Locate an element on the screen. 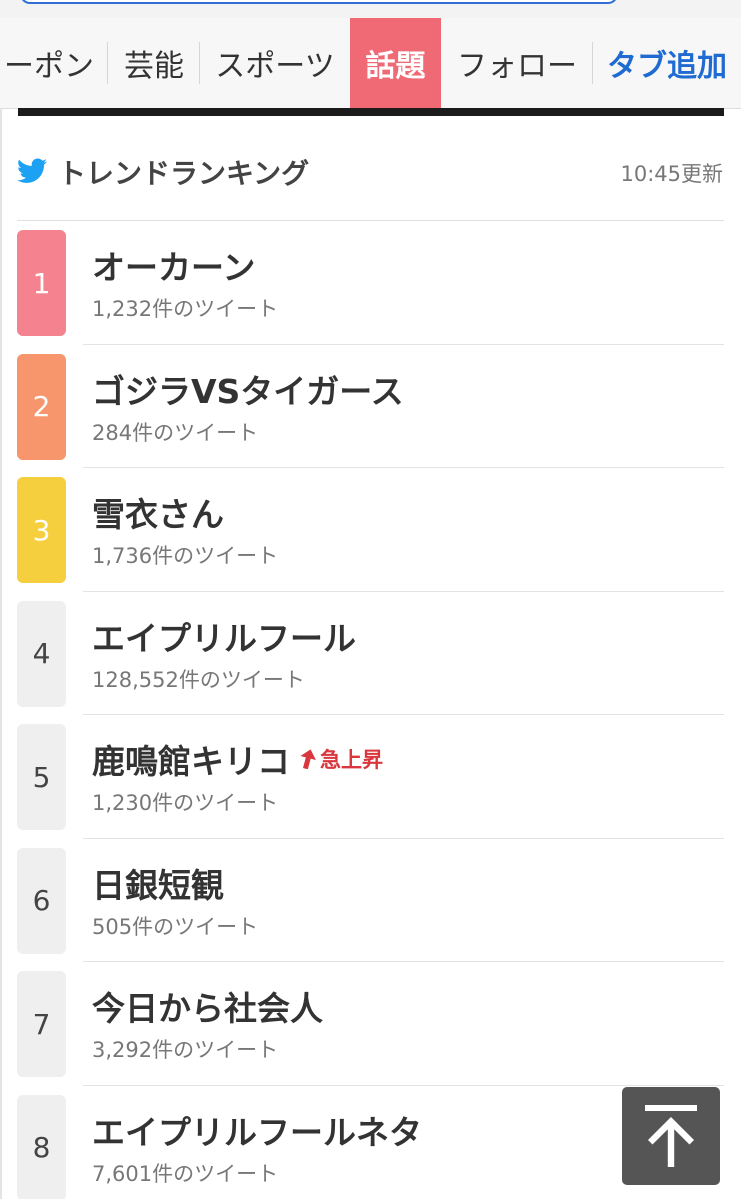 The width and height of the screenshot is (741, 1199). trend-keyword: エイプリルフール is located at coordinates (224, 638).